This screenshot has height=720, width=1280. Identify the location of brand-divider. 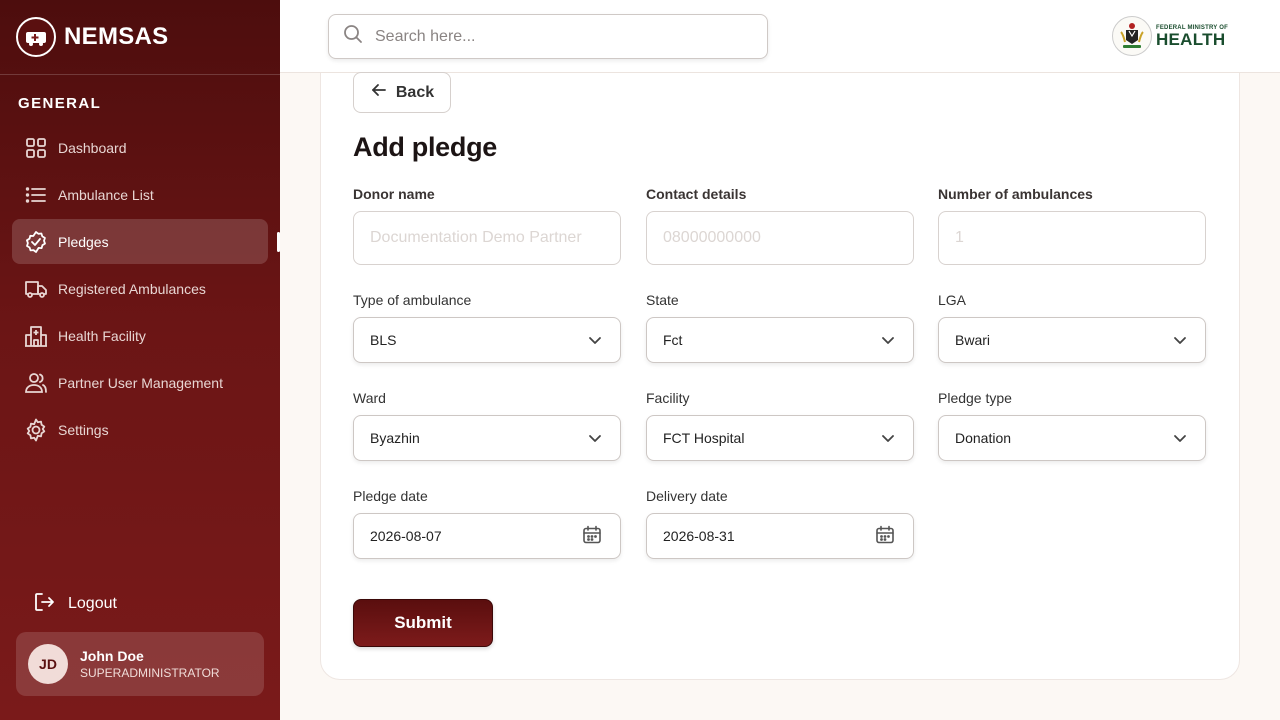
(140, 74).